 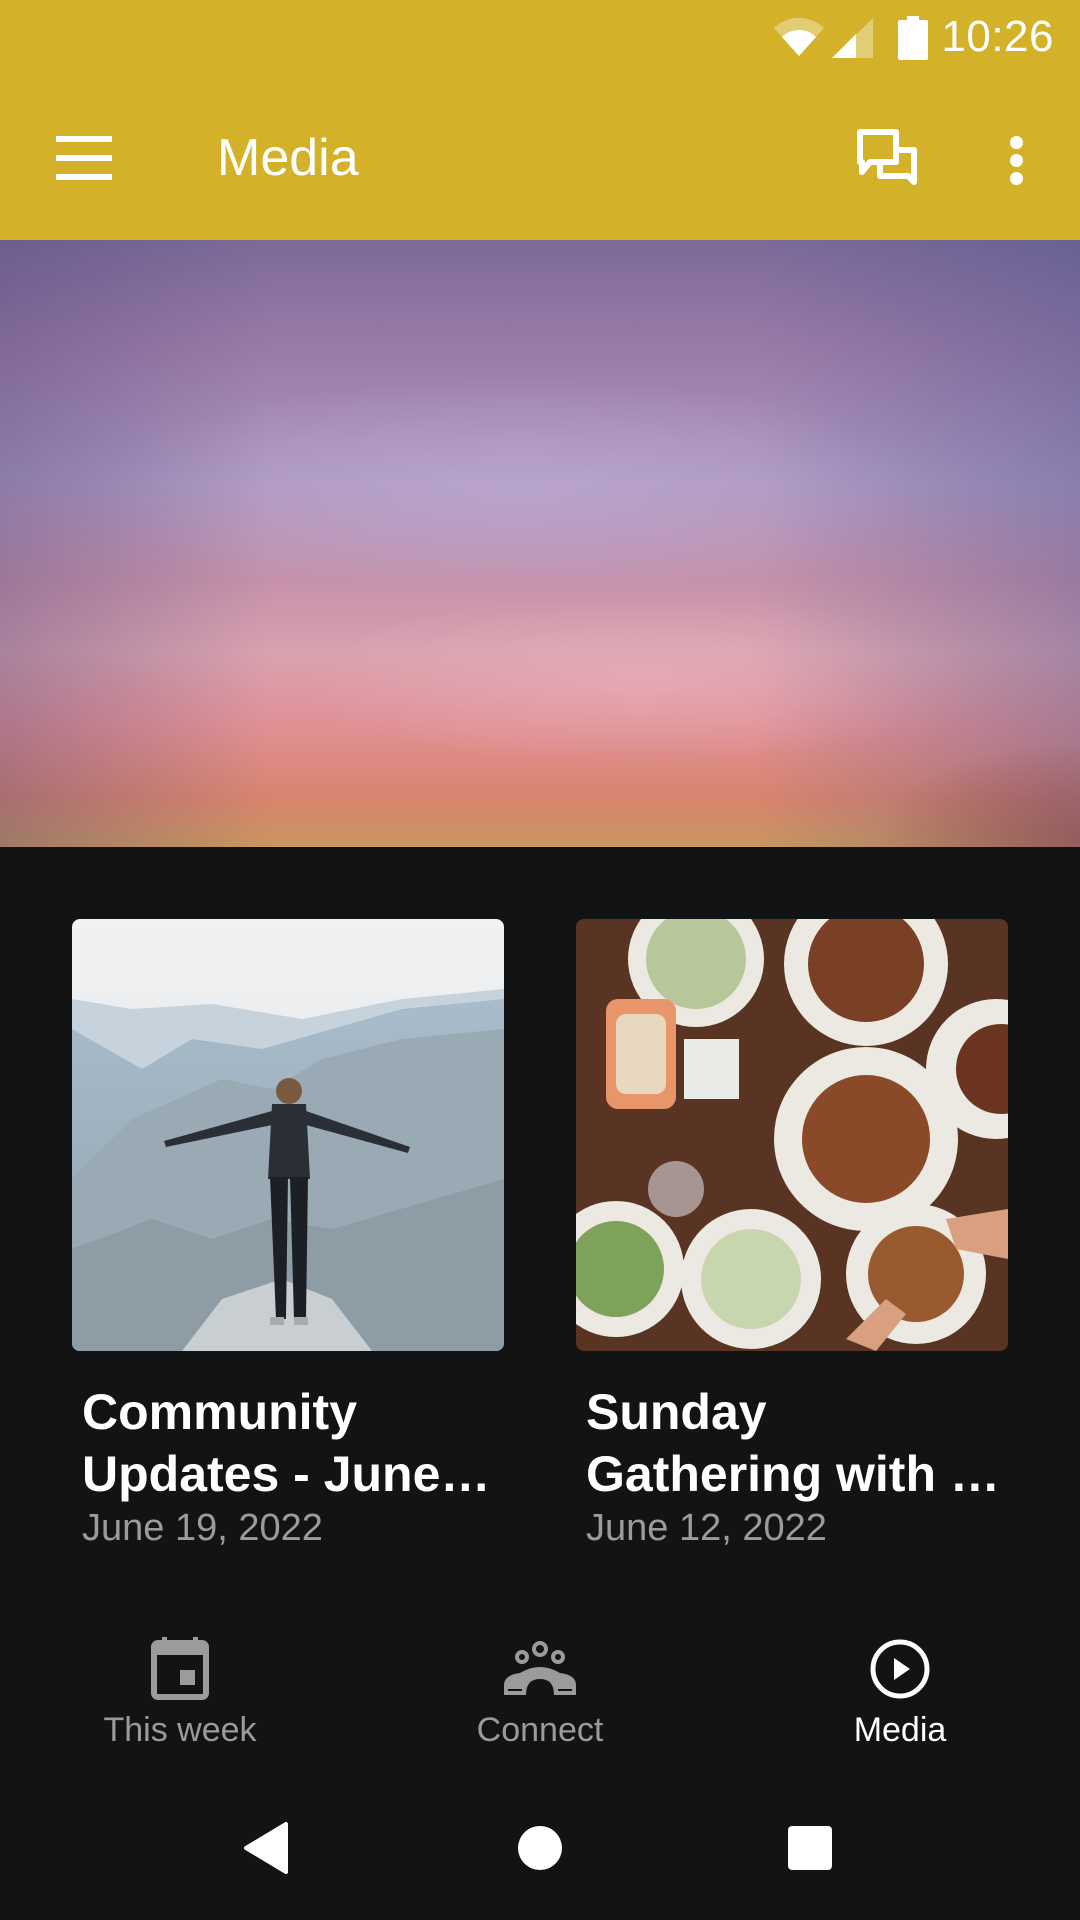 I want to click on tab-connect: Connect, so click(x=540, y=1688).